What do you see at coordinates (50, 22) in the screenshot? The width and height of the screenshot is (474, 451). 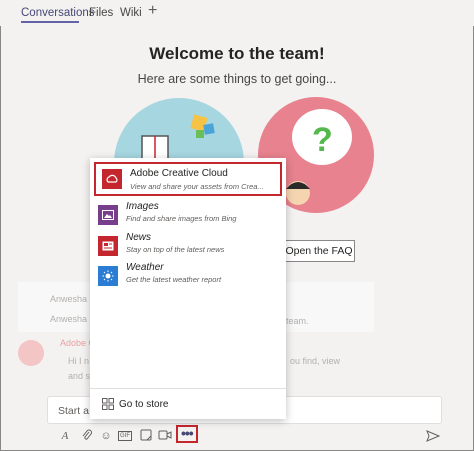 I see `active-tab-indicator` at bounding box center [50, 22].